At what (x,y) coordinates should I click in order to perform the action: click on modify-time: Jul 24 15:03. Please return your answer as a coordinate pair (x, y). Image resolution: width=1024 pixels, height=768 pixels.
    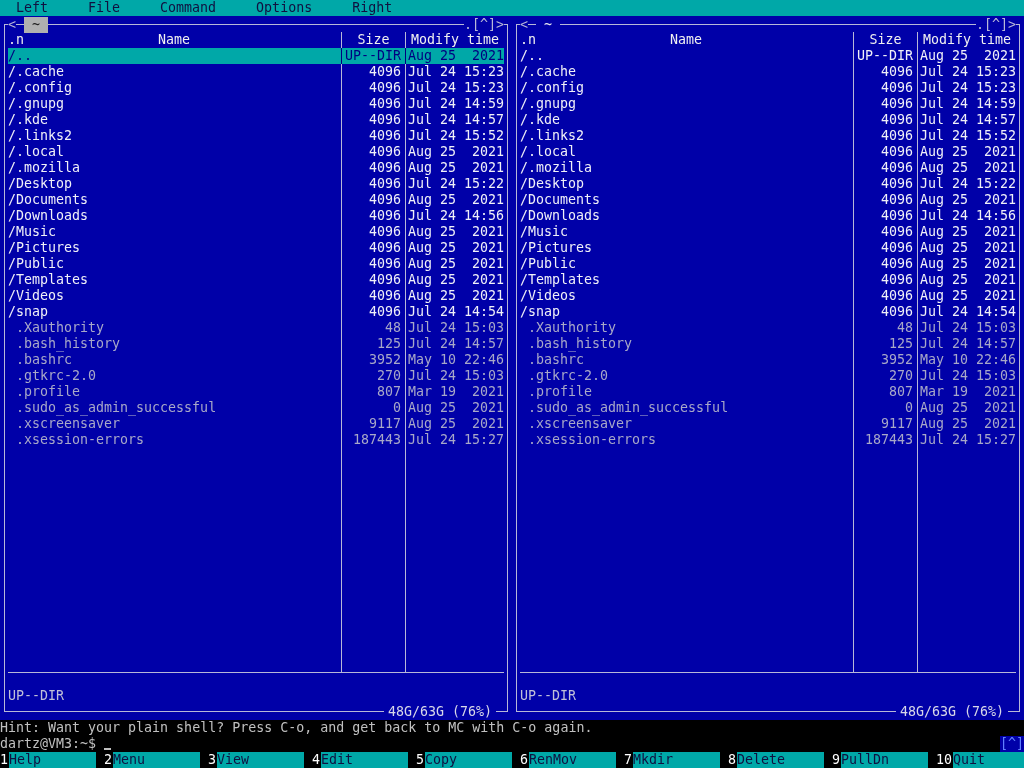
    Looking at the image, I should click on (454, 376).